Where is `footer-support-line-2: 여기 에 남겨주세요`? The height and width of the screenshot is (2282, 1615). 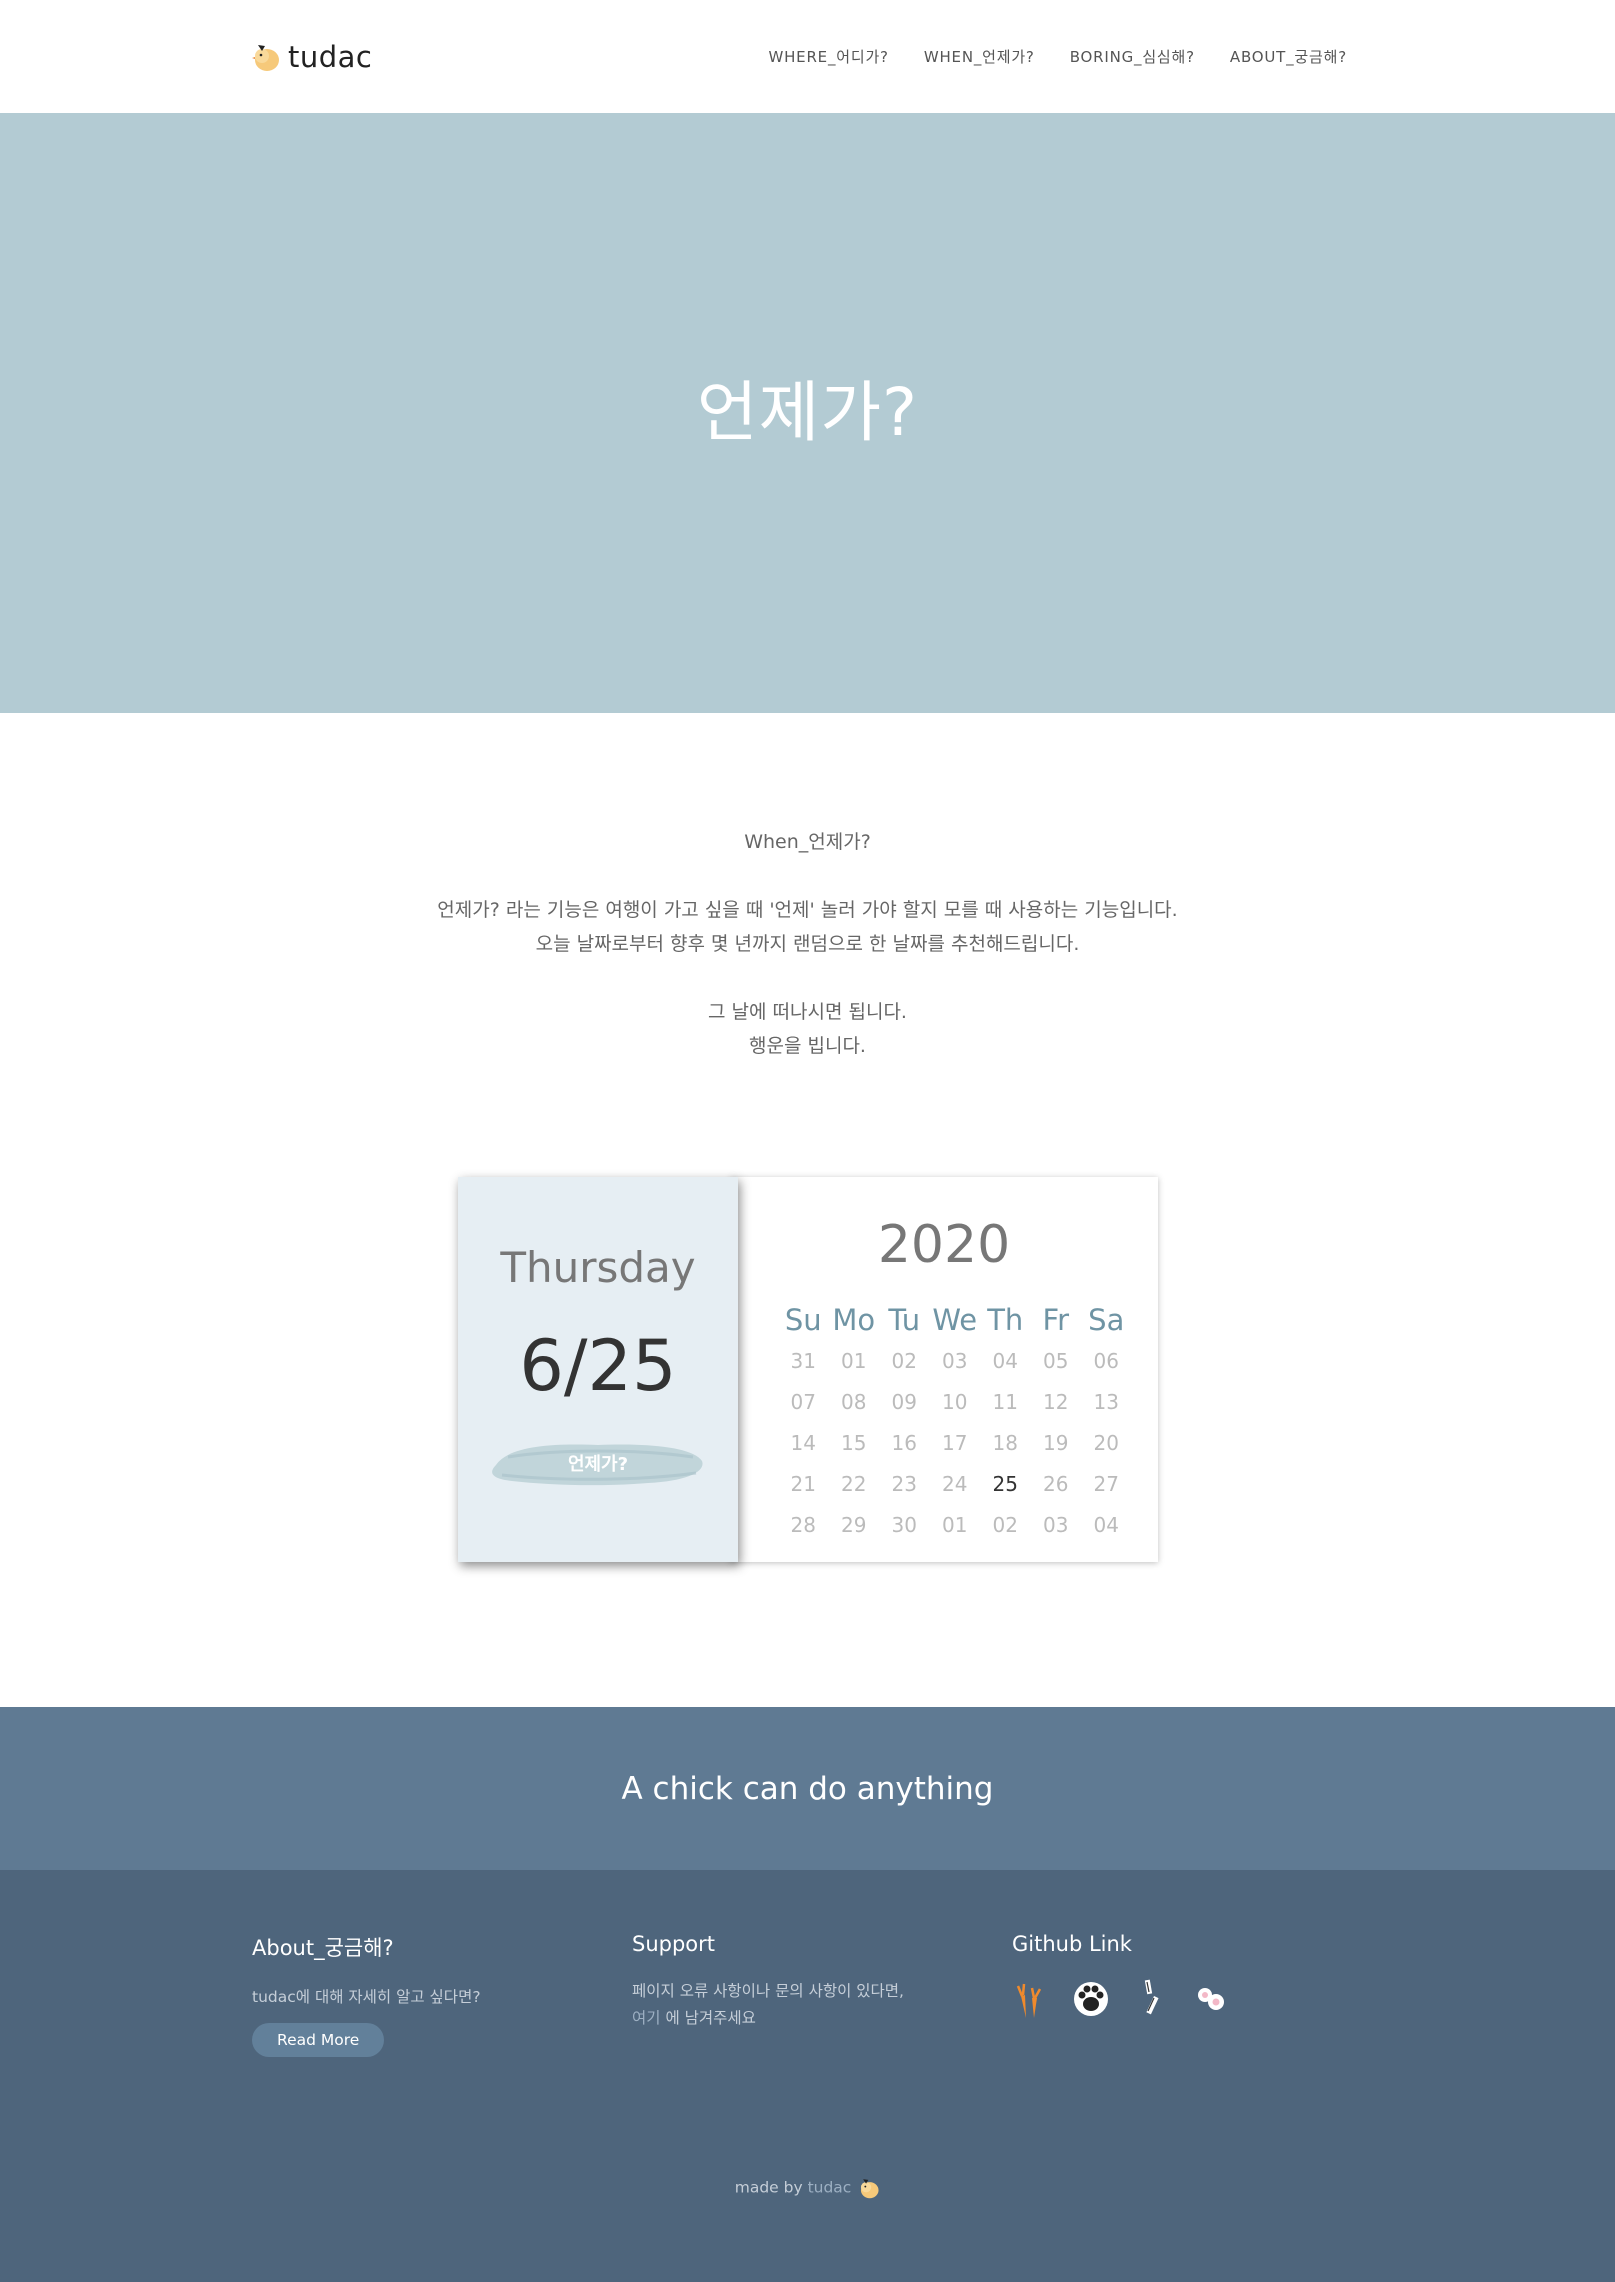
footer-support-line-2: 여기 에 남겨주세요 is located at coordinates (768, 2018).